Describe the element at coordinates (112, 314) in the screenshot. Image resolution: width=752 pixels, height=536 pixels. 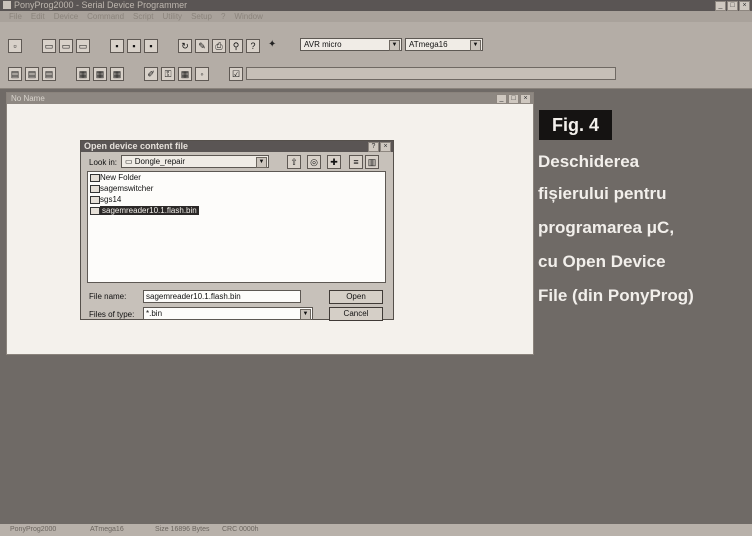
I see `files-of-type-label: Files of type:` at that location.